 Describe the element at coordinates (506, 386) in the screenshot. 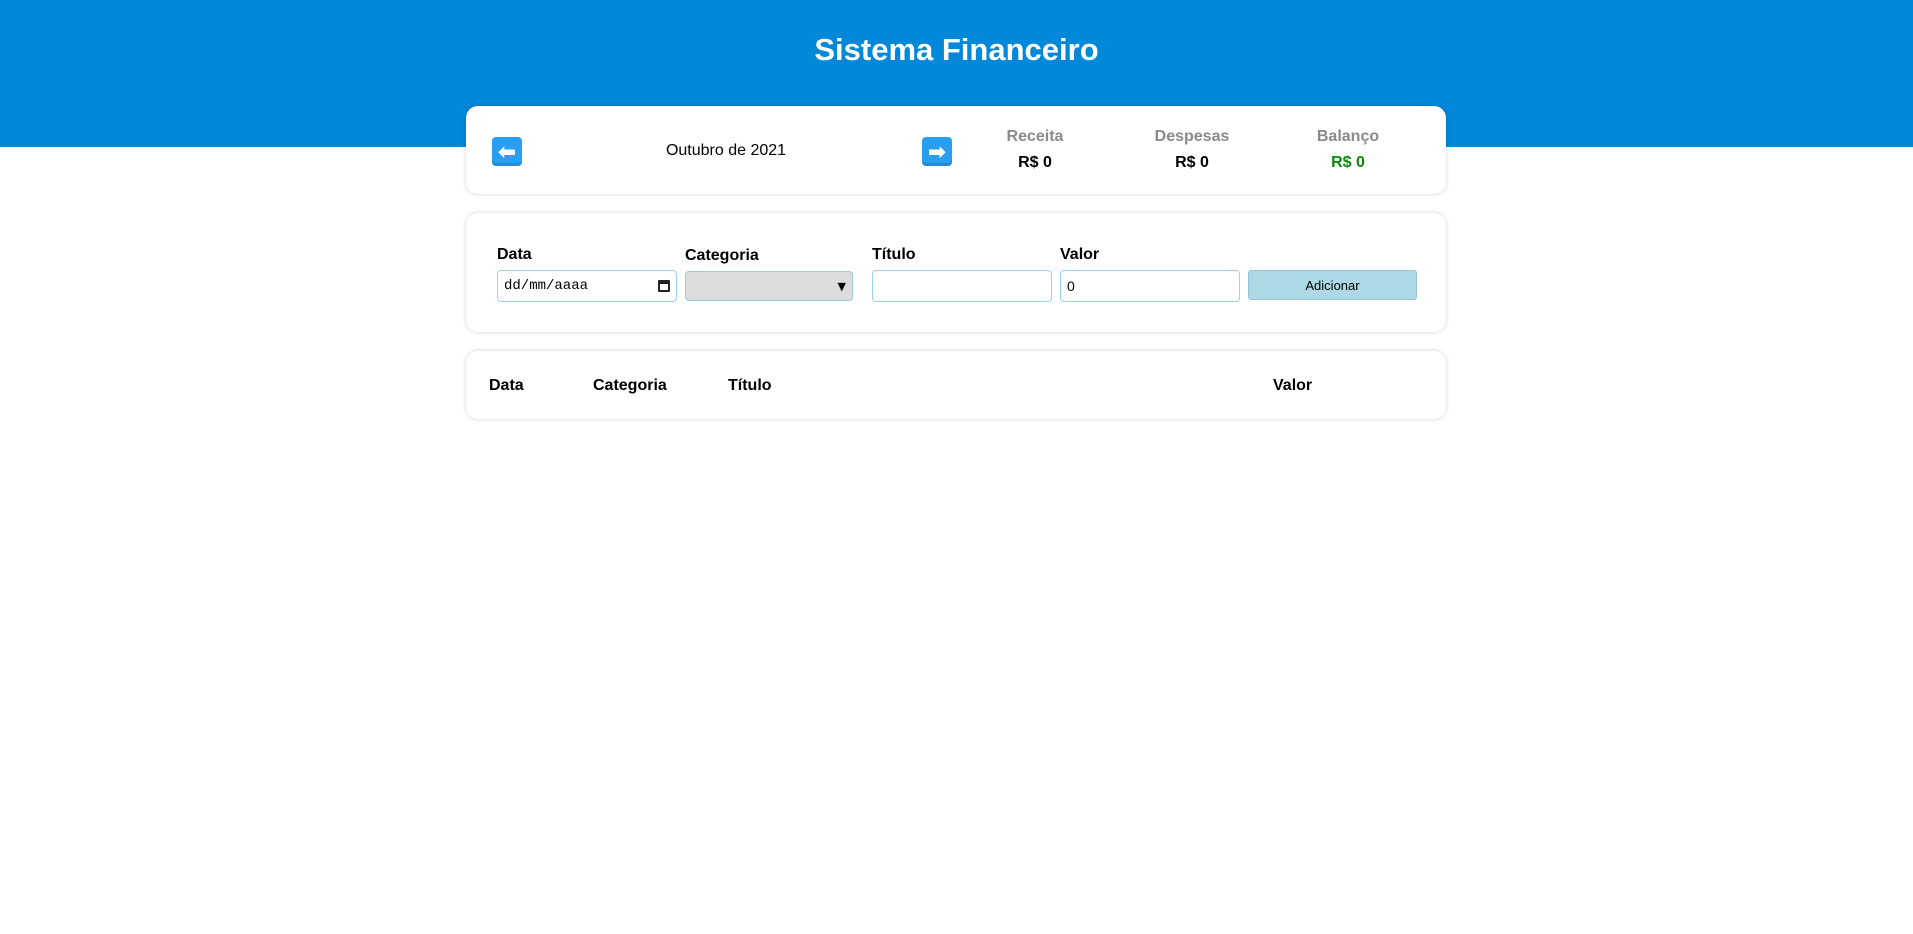

I see `table-header-data: Data` at that location.